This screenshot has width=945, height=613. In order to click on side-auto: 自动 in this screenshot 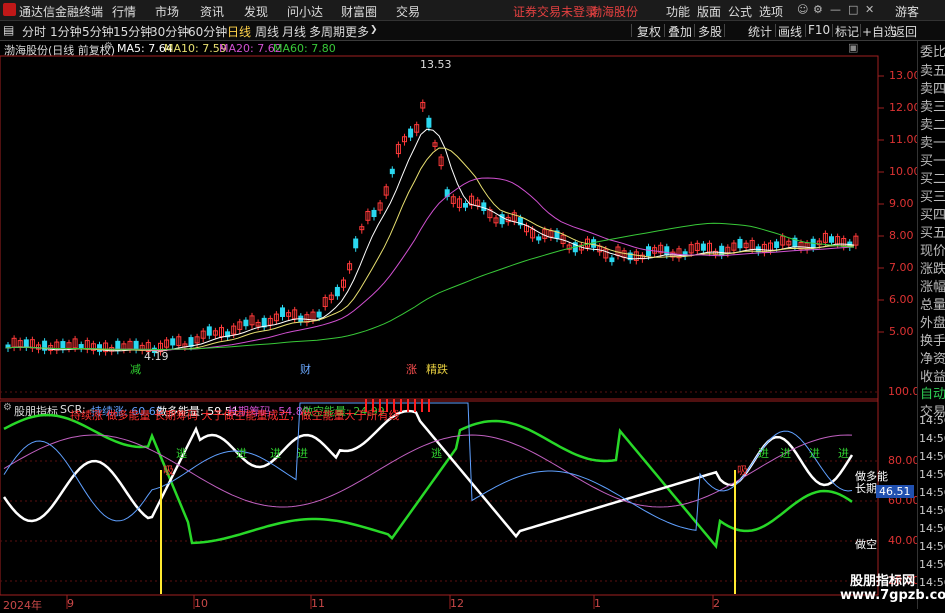, I will do `click(932, 395)`.